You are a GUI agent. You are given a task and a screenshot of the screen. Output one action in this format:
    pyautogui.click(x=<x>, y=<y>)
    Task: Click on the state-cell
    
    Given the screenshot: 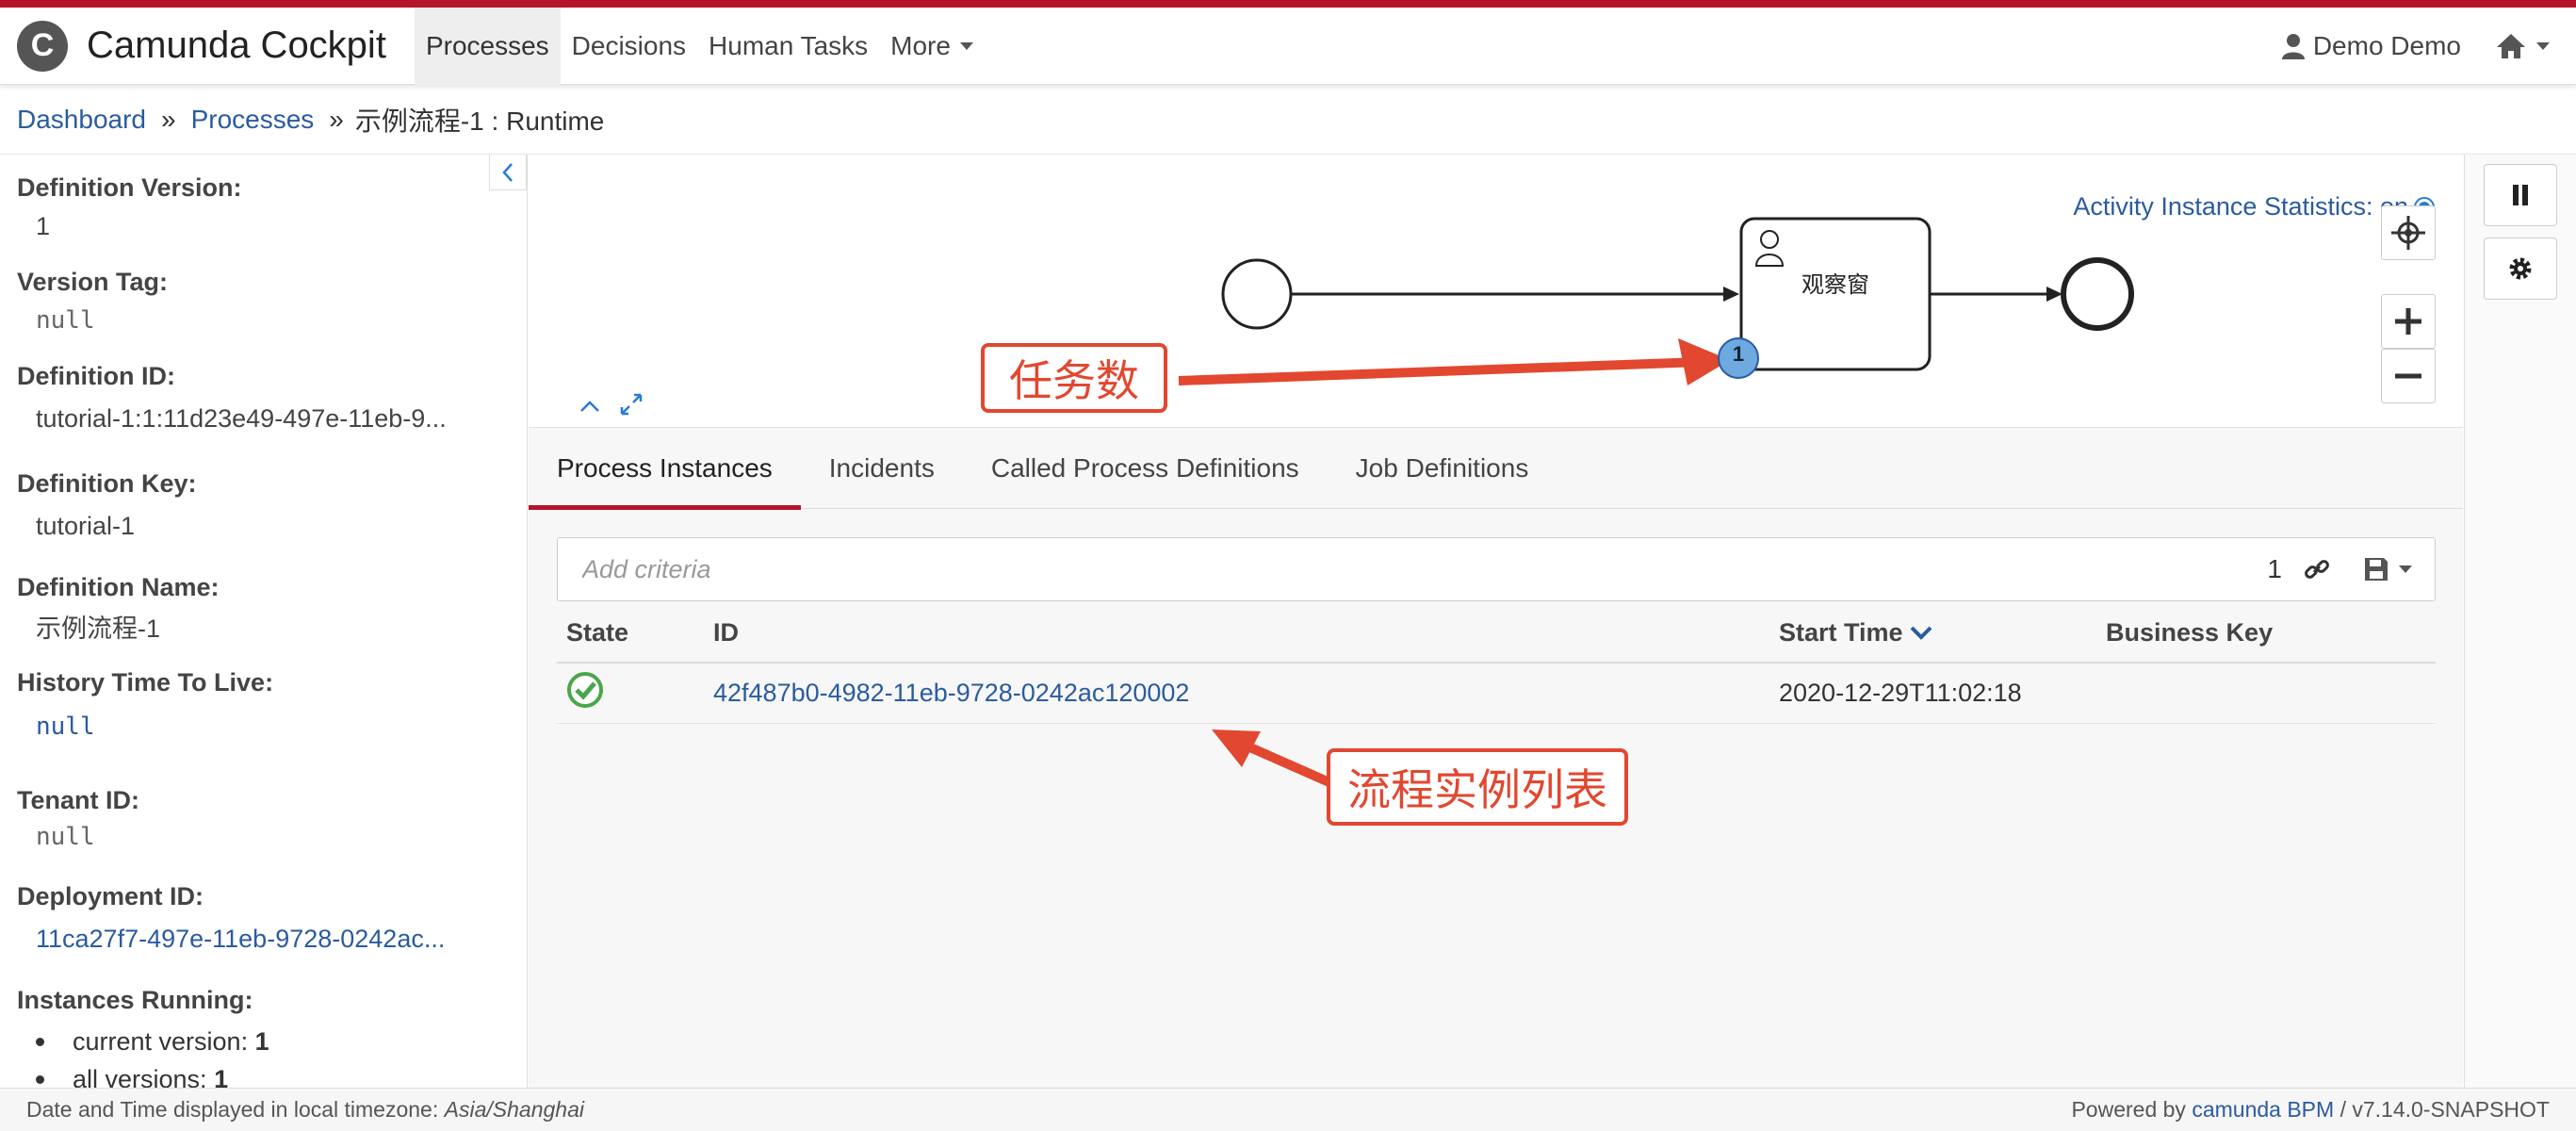 What is the action you would take?
    pyautogui.click(x=635, y=693)
    